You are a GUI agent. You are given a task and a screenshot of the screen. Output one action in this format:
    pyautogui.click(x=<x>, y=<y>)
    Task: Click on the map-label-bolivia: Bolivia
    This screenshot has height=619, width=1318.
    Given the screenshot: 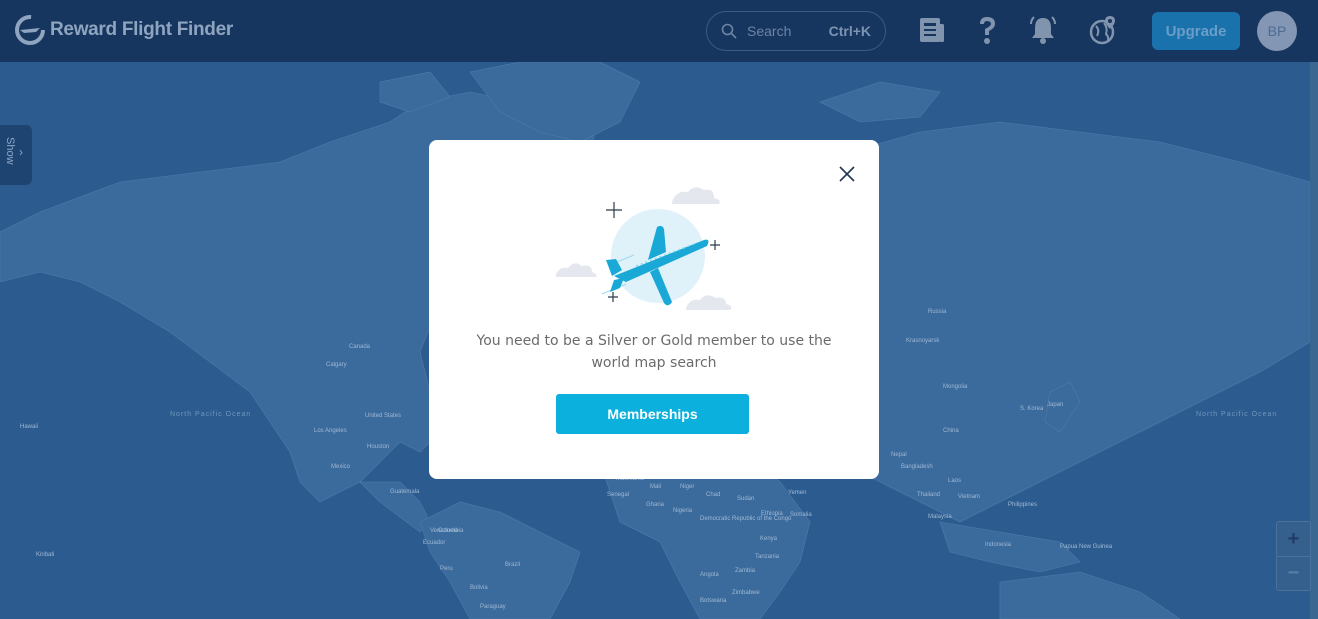 What is the action you would take?
    pyautogui.click(x=479, y=588)
    